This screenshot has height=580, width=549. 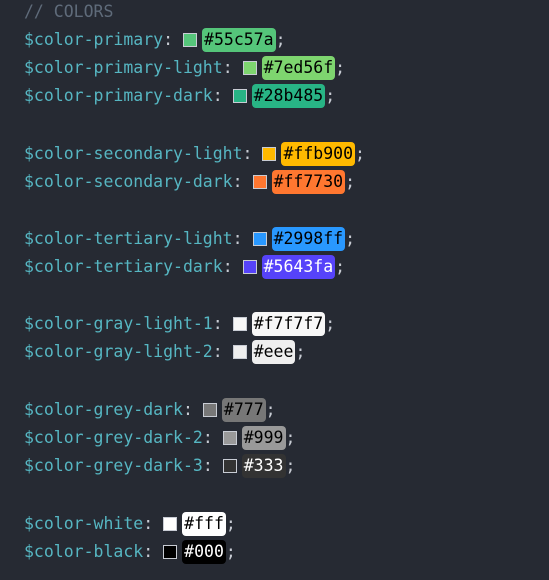 I want to click on variable-name: $color-primary, so click(x=94, y=39).